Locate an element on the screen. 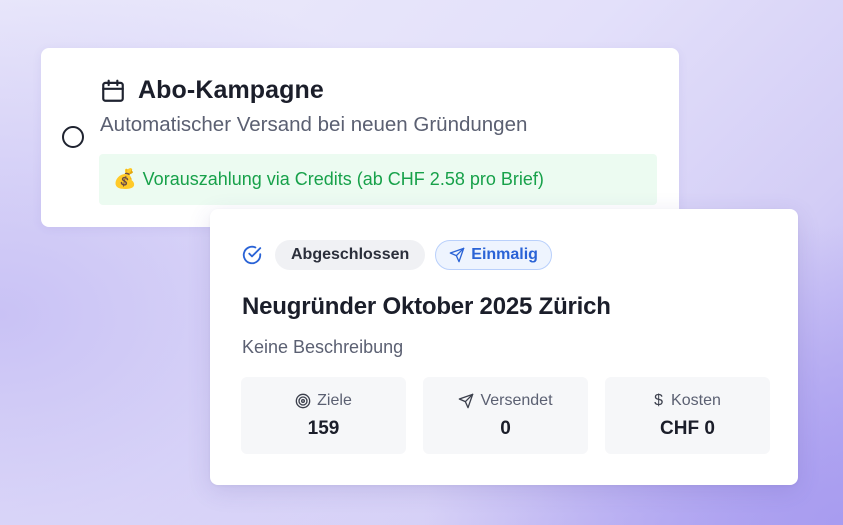 This screenshot has width=843, height=525. type-badge: Einmalig is located at coordinates (493, 255).